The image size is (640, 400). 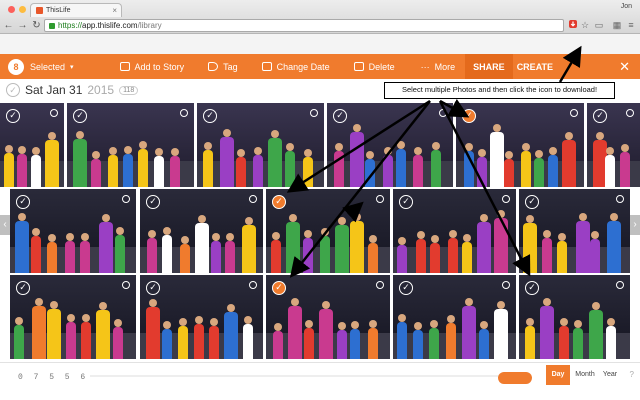 I want to click on forward-icon: →, so click(x=22, y=25).